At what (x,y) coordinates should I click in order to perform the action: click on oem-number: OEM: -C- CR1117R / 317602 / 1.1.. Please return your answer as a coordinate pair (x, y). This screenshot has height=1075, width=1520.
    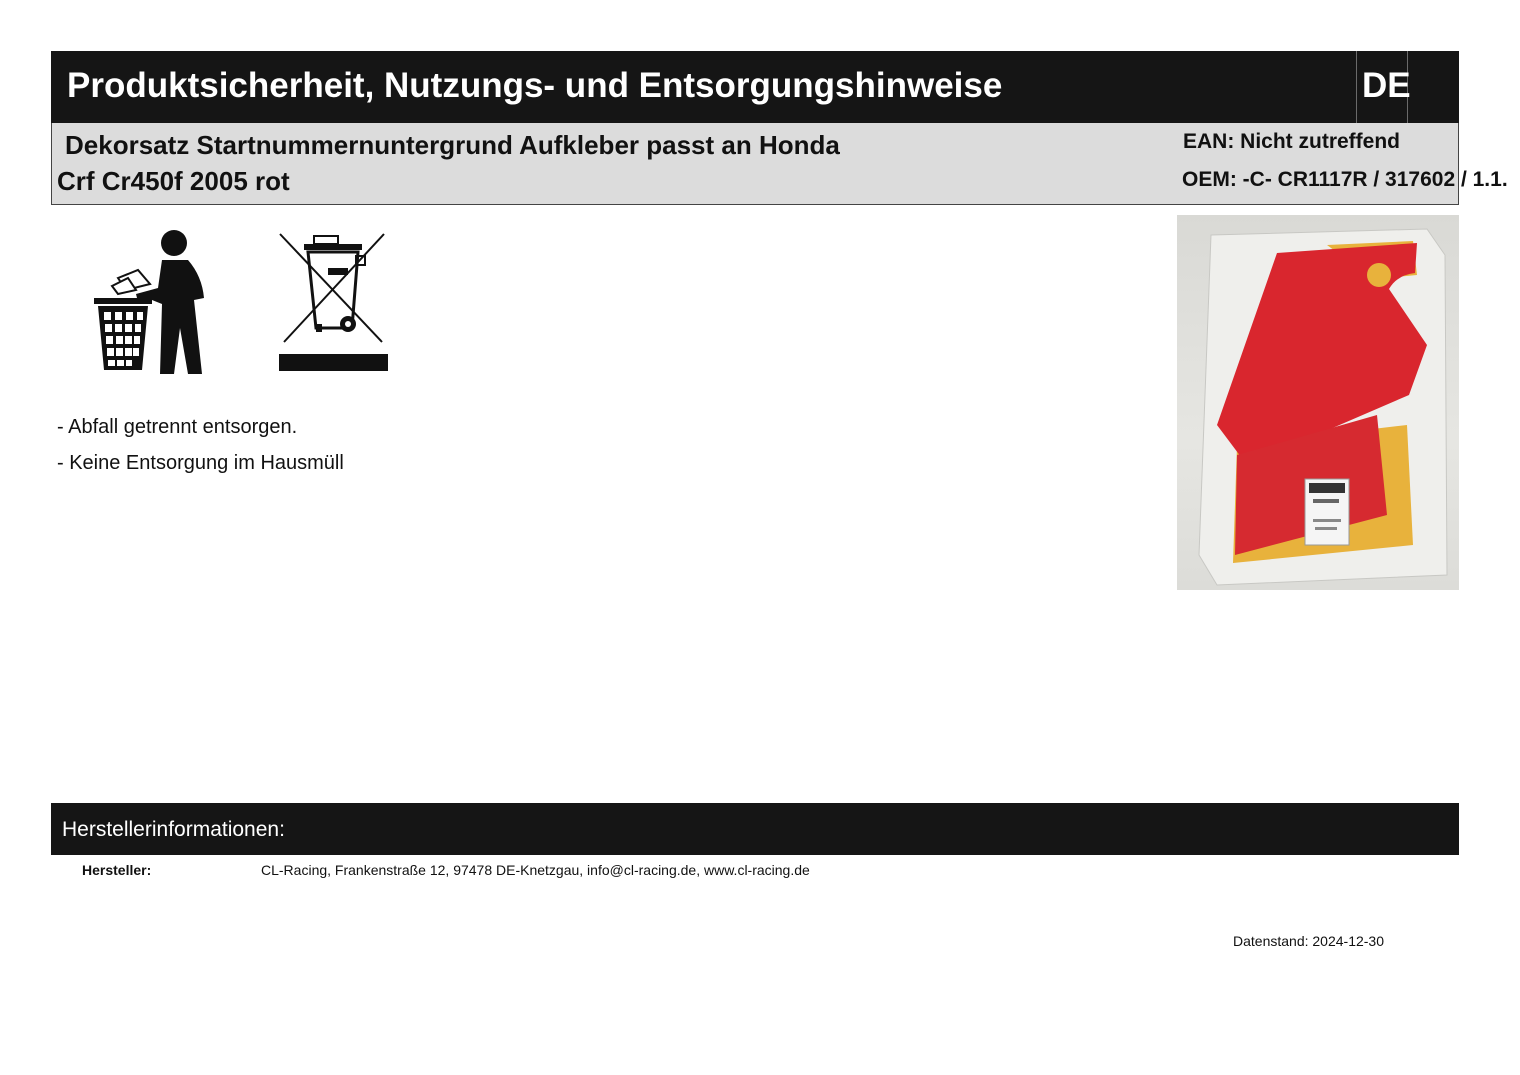
    Looking at the image, I should click on (1345, 179).